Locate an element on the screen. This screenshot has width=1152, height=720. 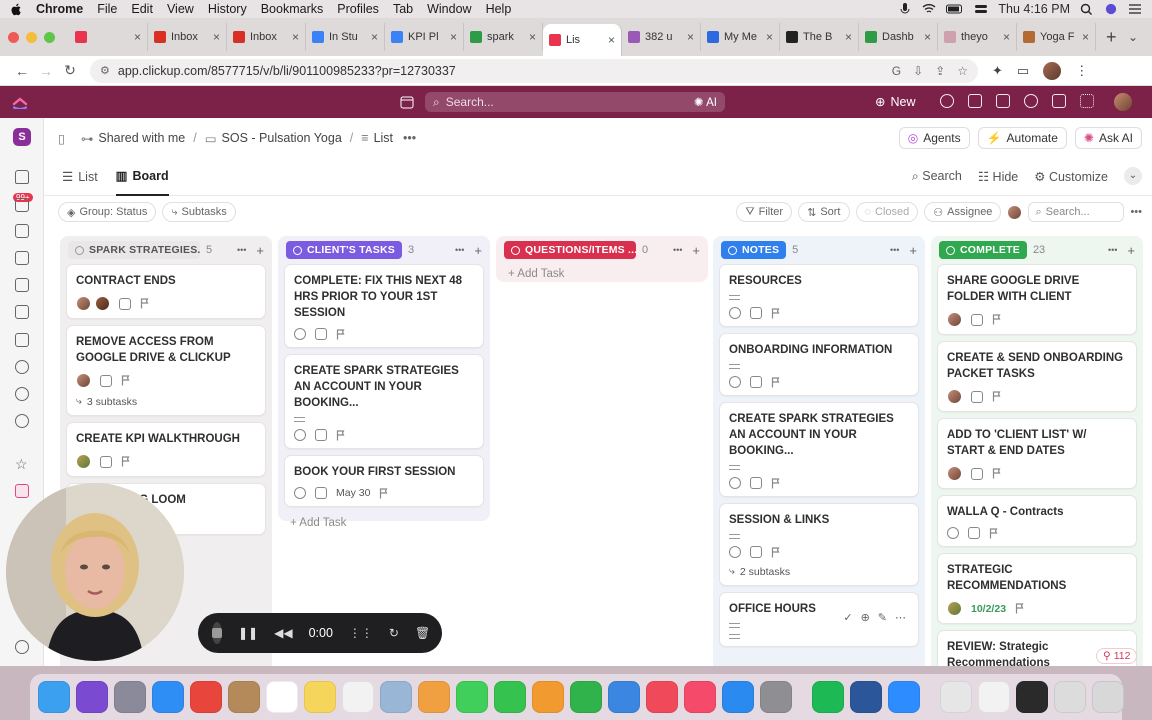
subtasks-toggle: ⤷ 2 subtasks is located at coordinates (819, 571).